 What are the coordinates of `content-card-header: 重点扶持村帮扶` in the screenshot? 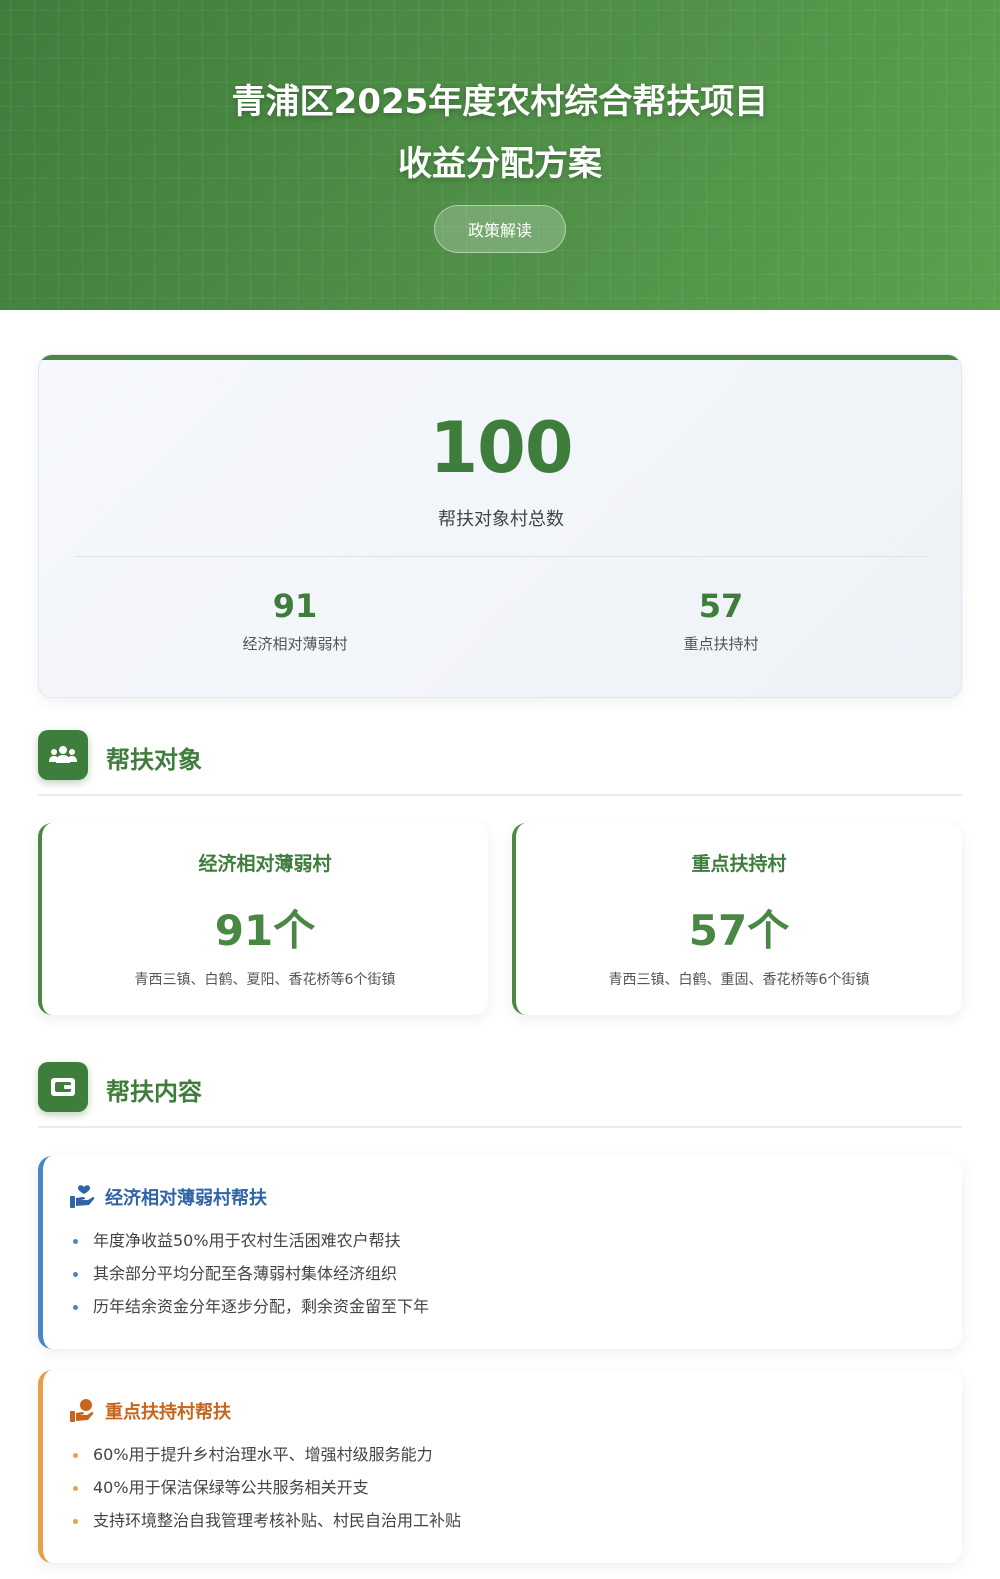 It's located at (150, 1411).